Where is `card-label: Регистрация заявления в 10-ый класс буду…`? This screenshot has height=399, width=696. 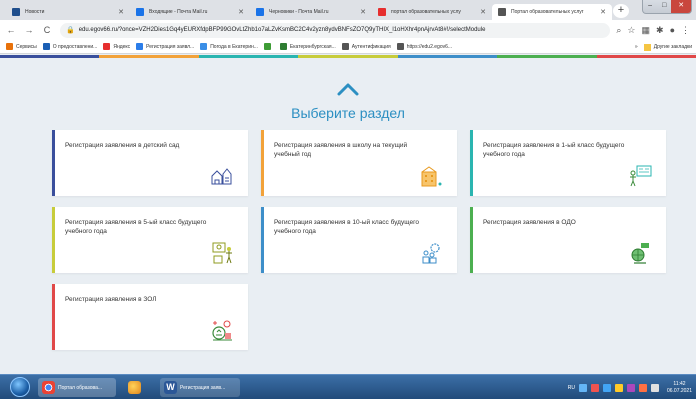
card-label: Регистрация заявления в 10-ый класс буду… is located at coordinates (346, 227).